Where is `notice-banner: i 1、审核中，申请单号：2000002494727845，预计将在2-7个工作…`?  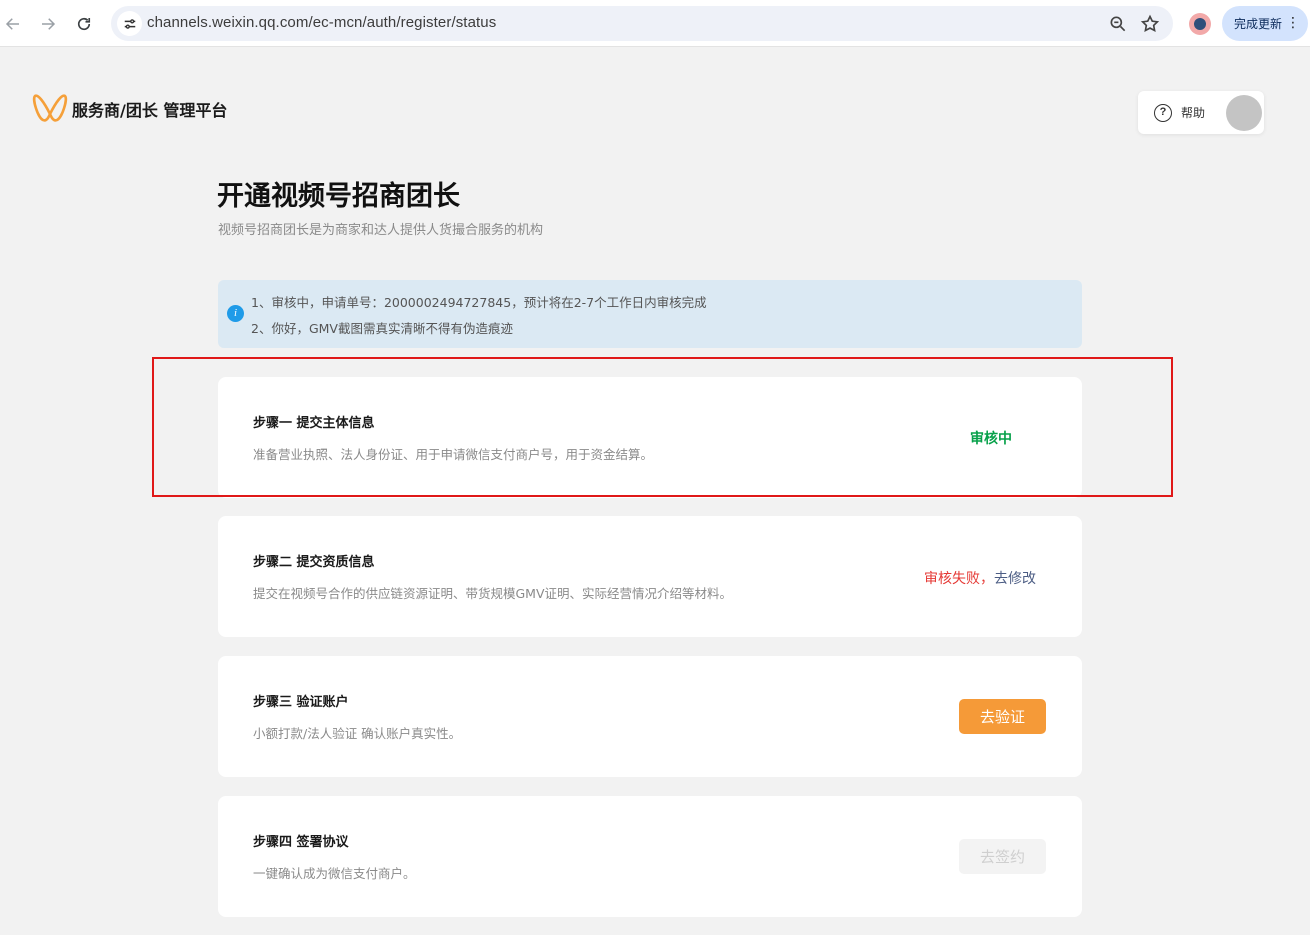
notice-banner: i 1、审核中，申请单号：2000002494727845，预计将在2-7个工作… is located at coordinates (650, 314).